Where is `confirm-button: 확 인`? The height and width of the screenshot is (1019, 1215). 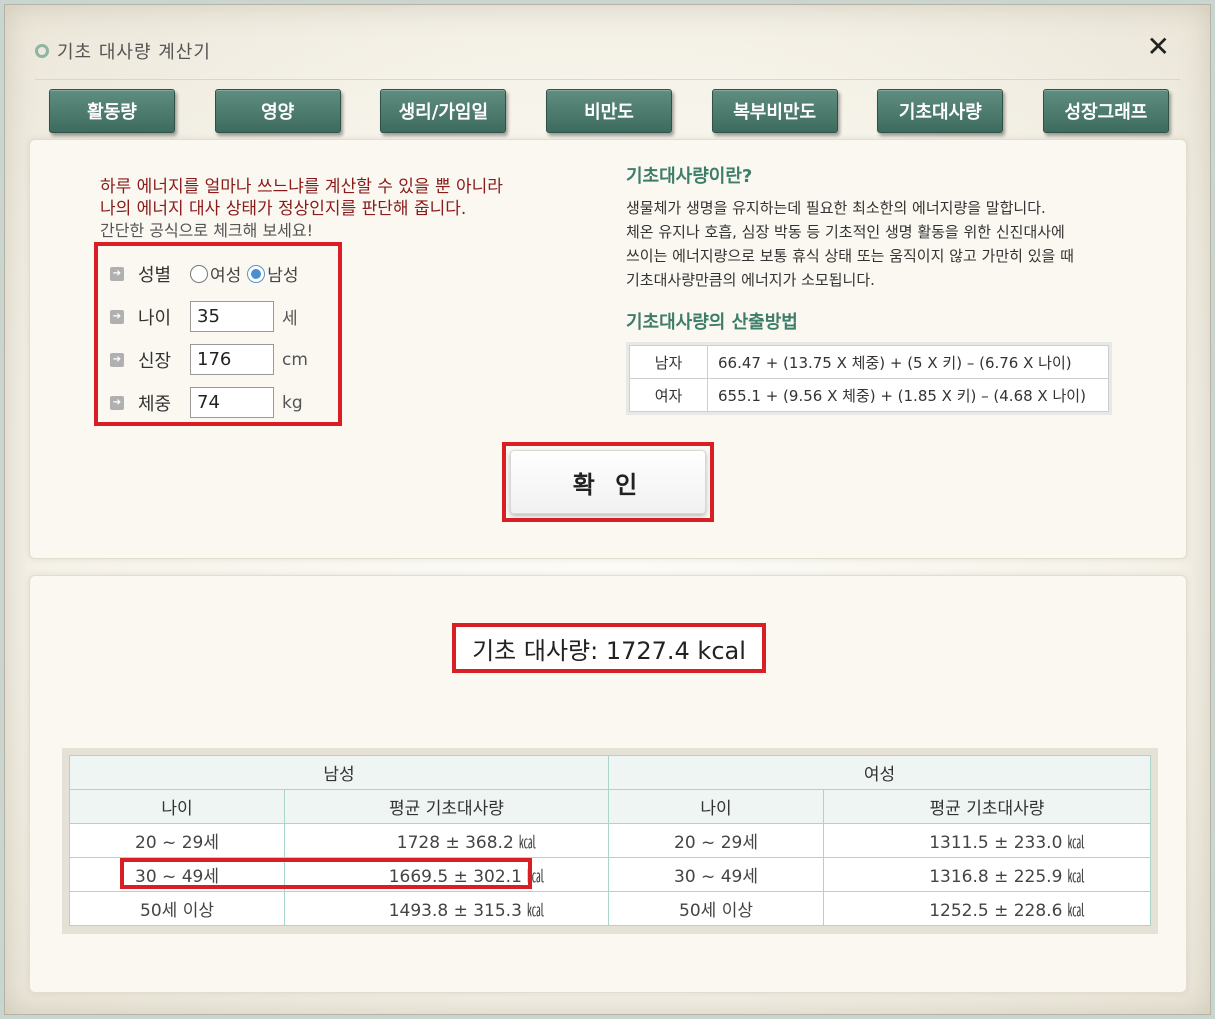
confirm-button: 확 인 is located at coordinates (608, 482).